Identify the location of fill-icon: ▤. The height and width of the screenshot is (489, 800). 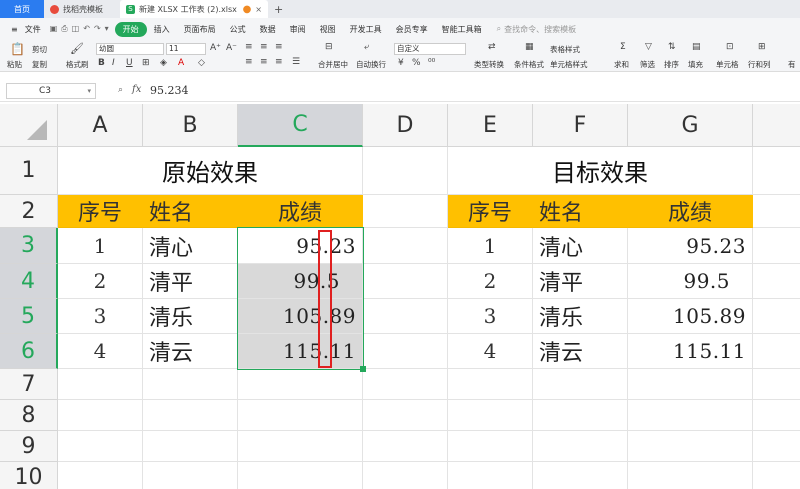
(696, 47).